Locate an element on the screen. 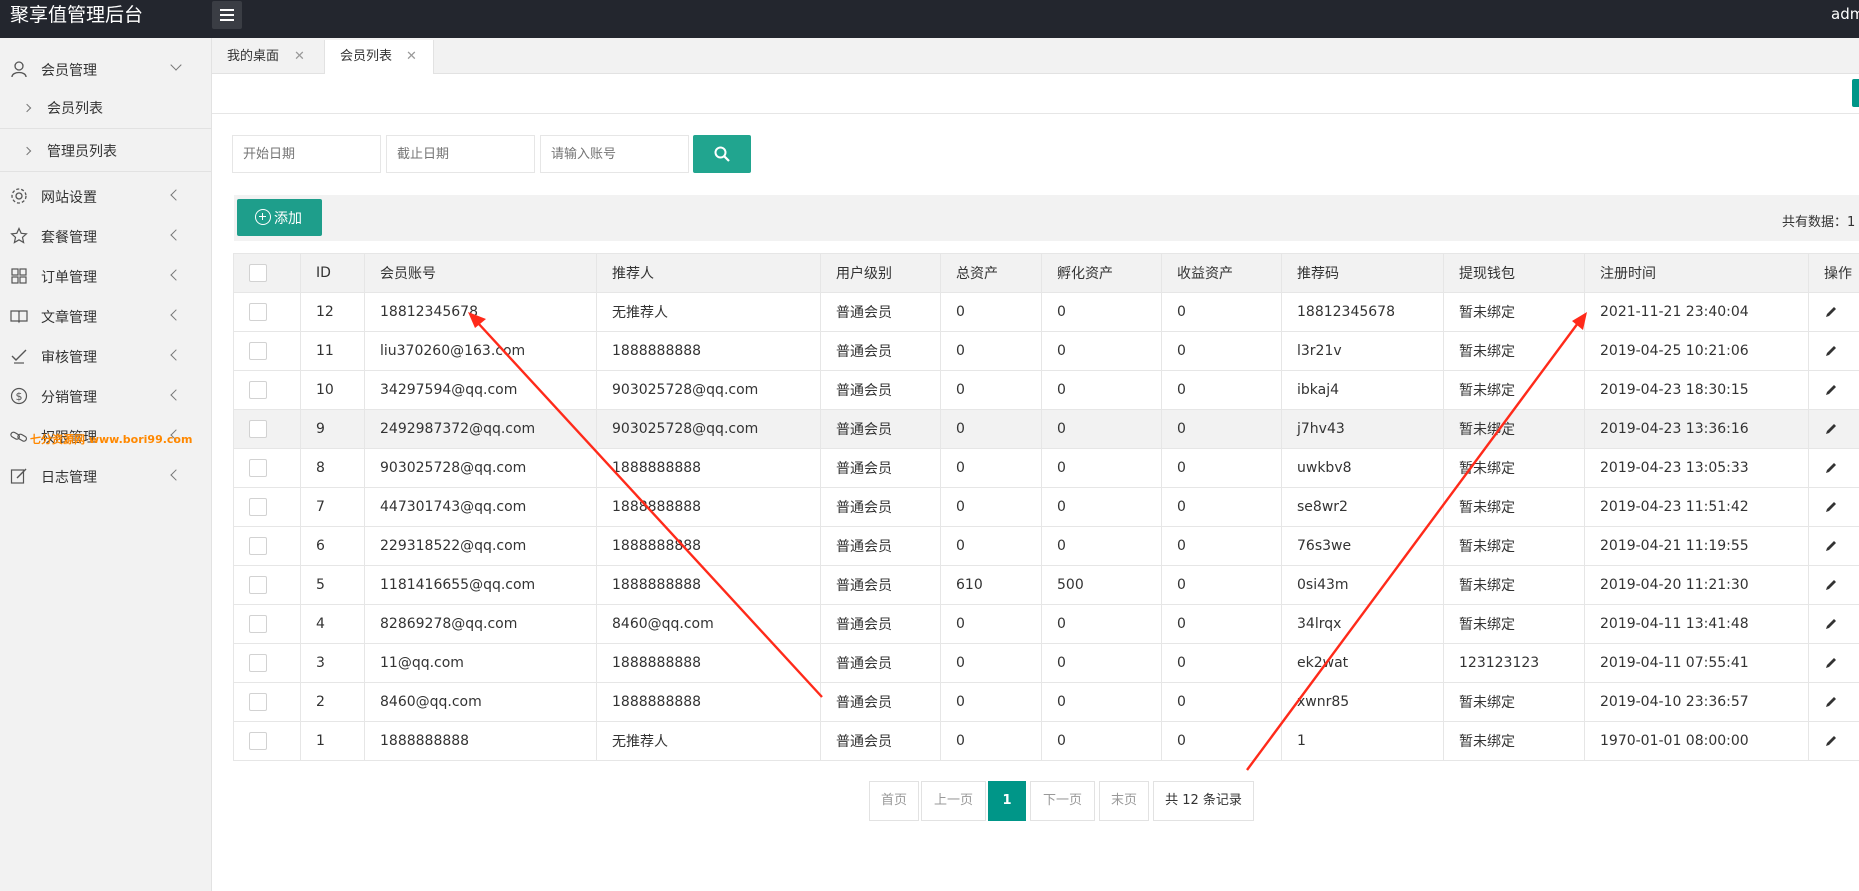 The width and height of the screenshot is (1859, 891). app-title: 聚享值管理后台 is located at coordinates (77, 15).